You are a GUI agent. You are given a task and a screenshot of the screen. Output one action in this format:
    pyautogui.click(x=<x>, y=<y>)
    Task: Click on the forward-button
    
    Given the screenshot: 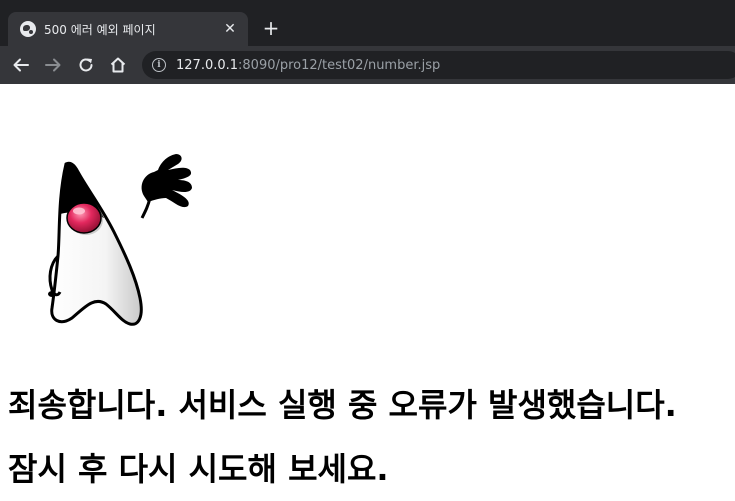 What is the action you would take?
    pyautogui.click(x=53, y=65)
    